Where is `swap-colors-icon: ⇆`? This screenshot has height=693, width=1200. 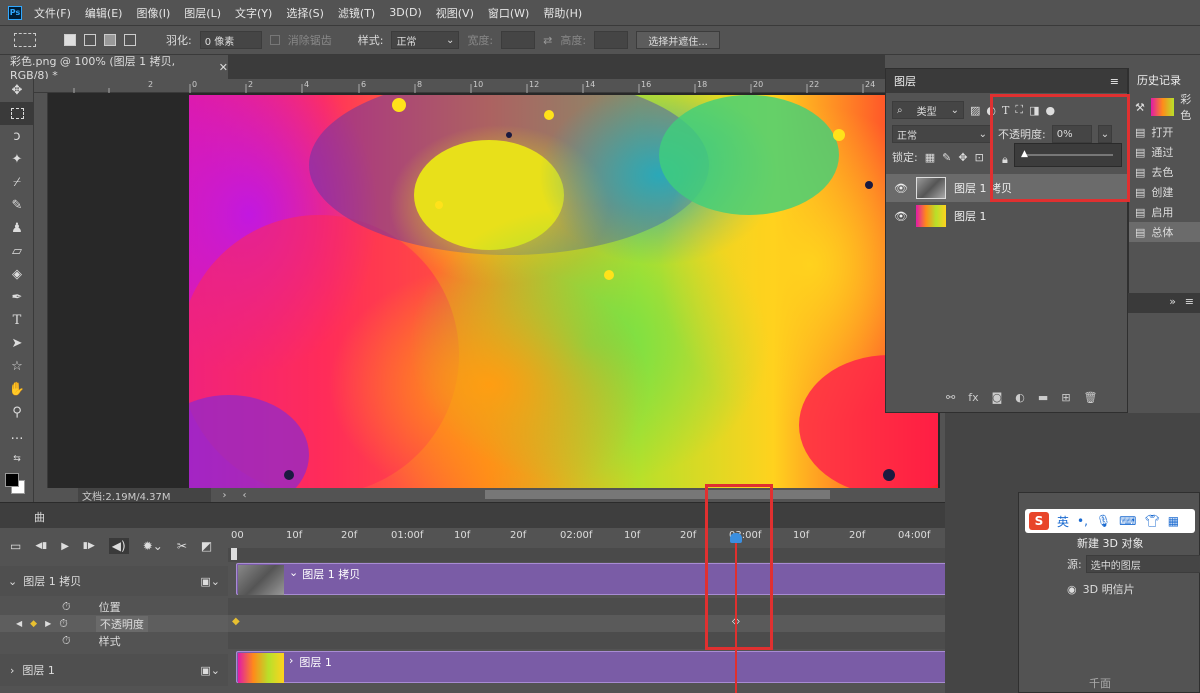 swap-colors-icon: ⇆ is located at coordinates (17, 458).